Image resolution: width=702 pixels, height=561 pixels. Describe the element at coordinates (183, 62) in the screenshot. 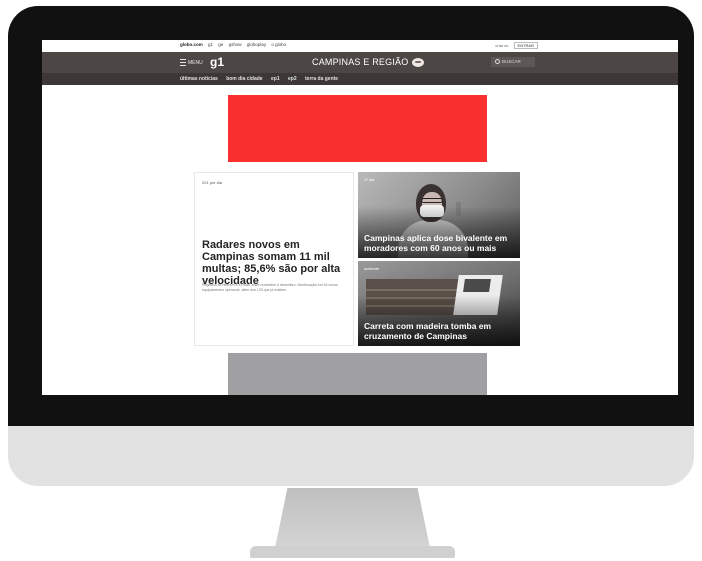

I see `hamburger-icon` at that location.